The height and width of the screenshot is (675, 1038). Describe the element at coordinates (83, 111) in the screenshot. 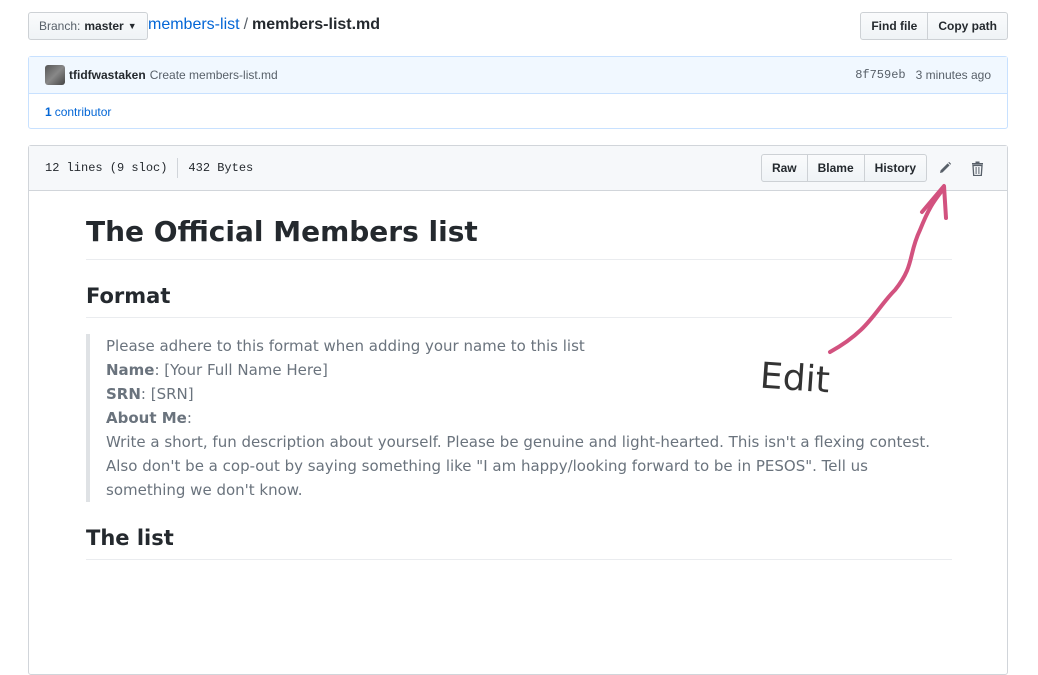

I see `contributors-label: contributor` at that location.